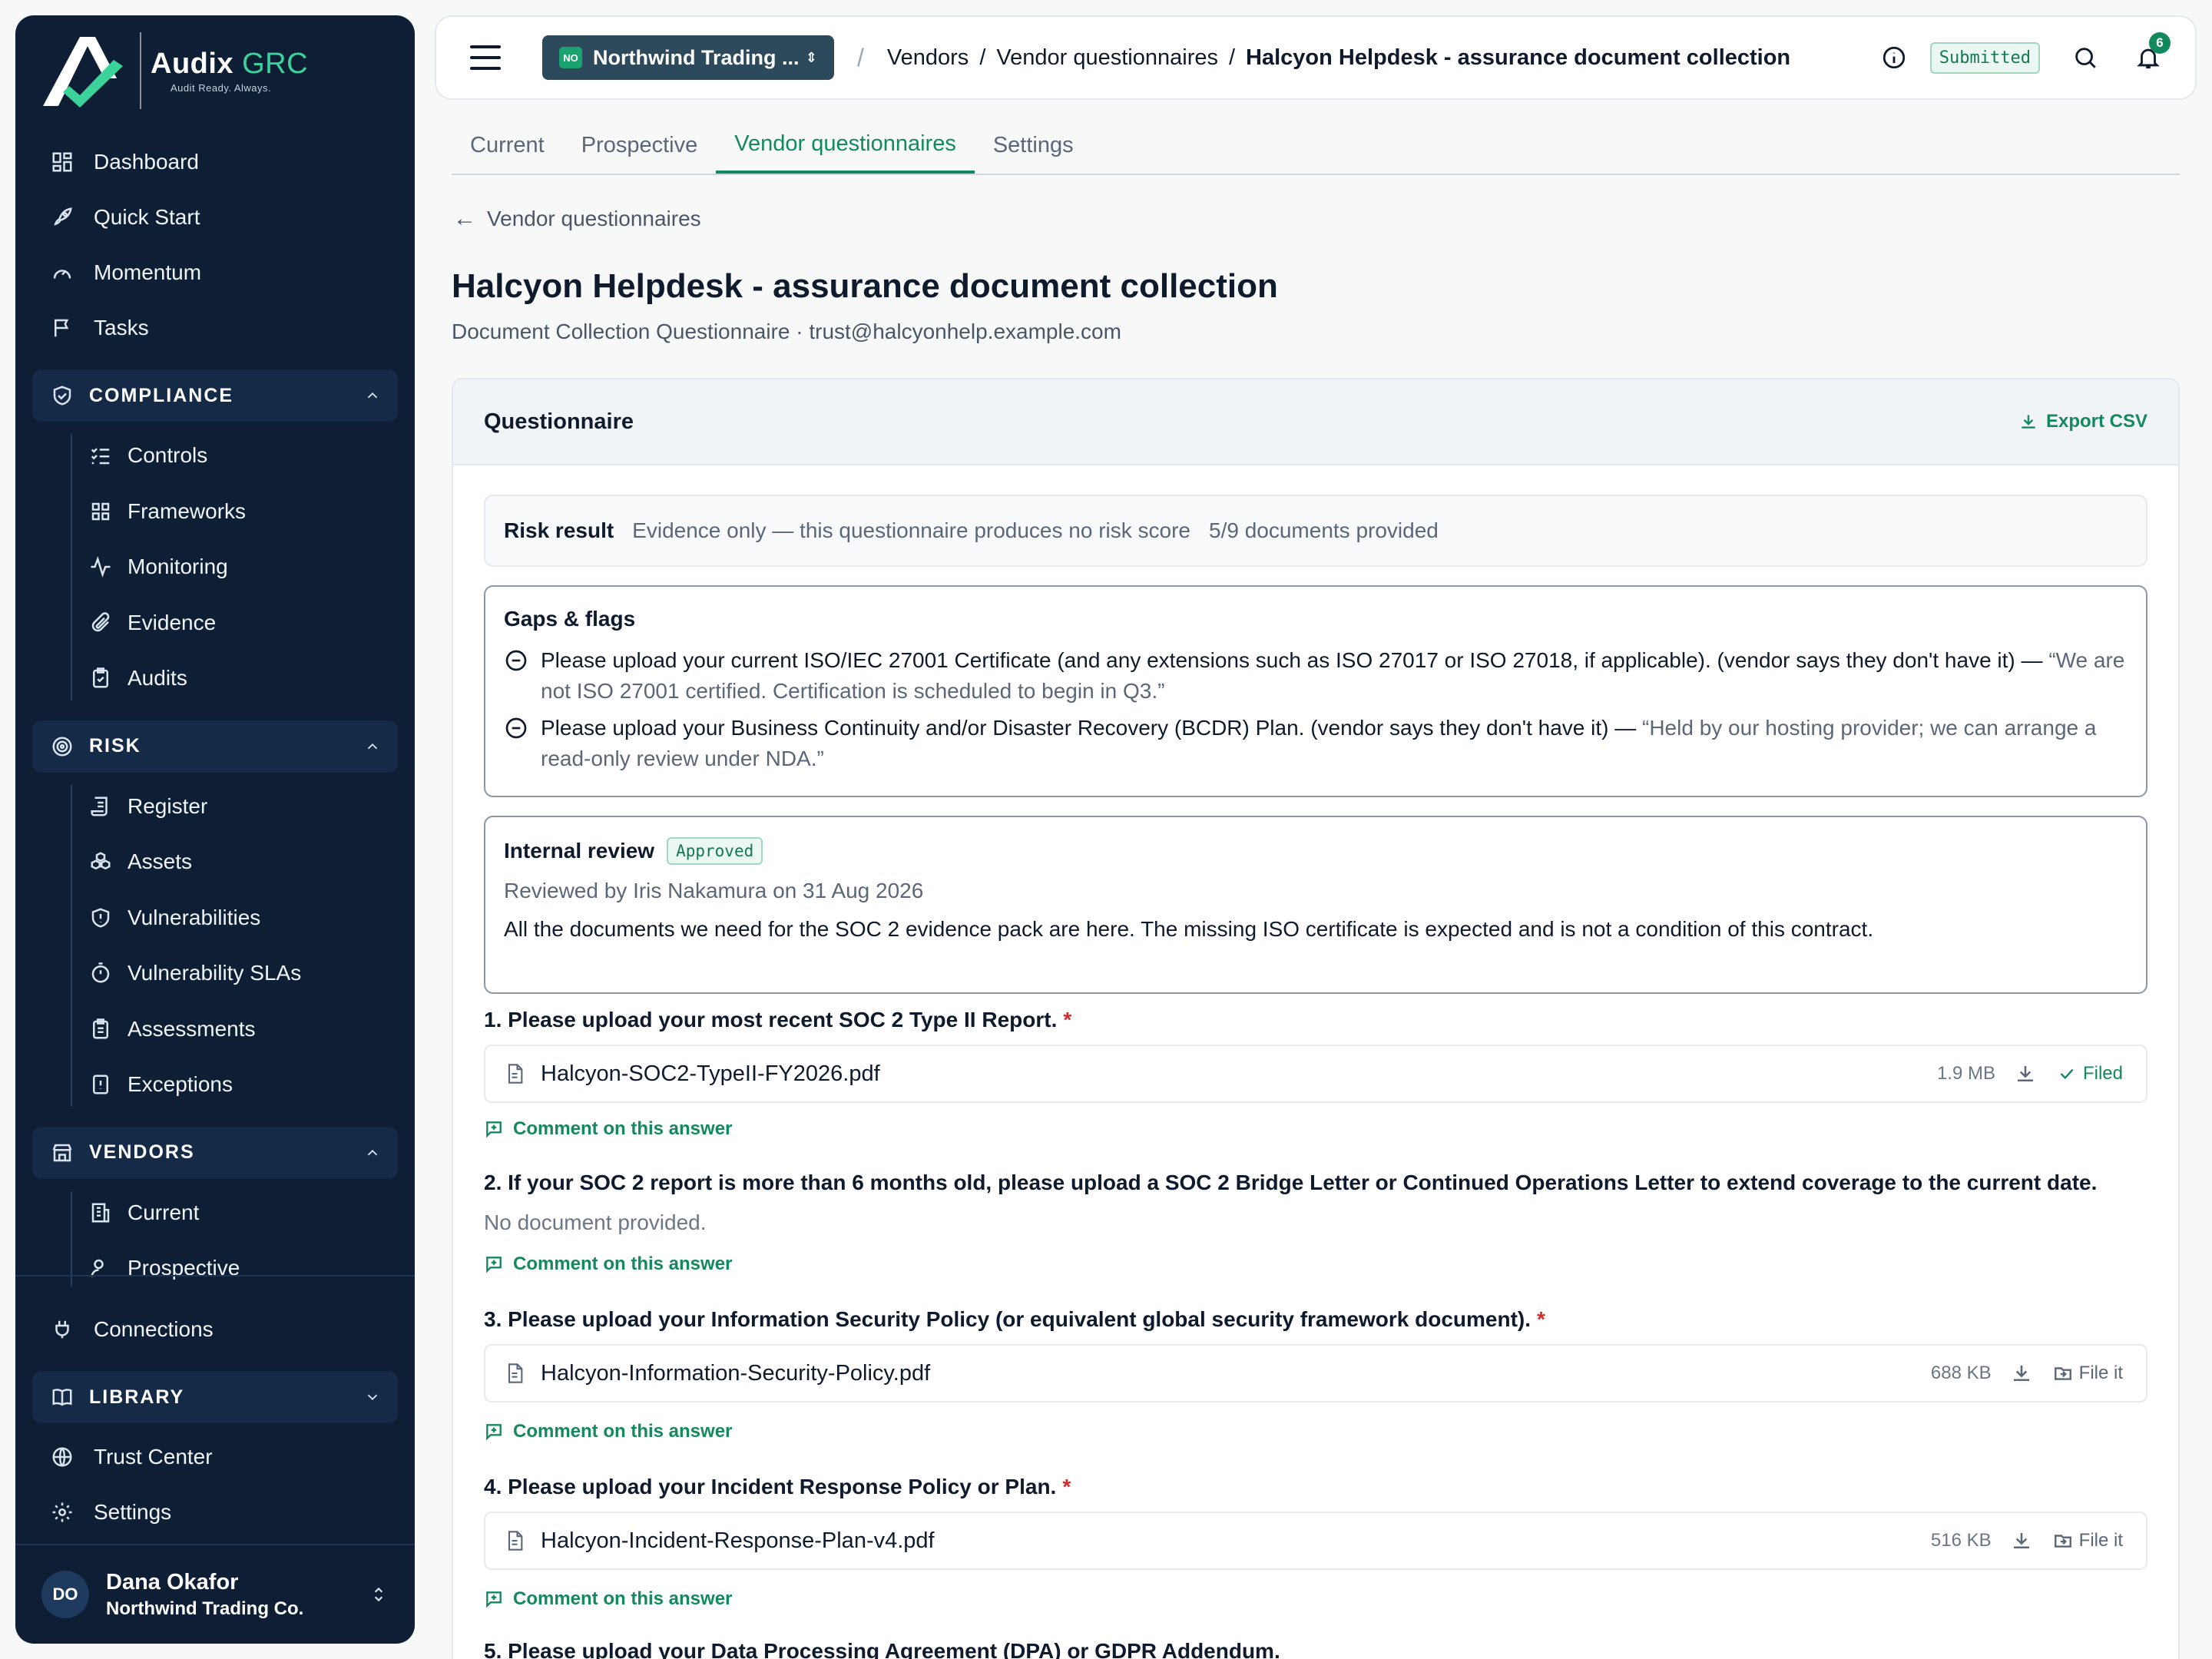 This screenshot has height=1659, width=2212. Describe the element at coordinates (101, 456) in the screenshot. I see `list-check-icon` at that location.